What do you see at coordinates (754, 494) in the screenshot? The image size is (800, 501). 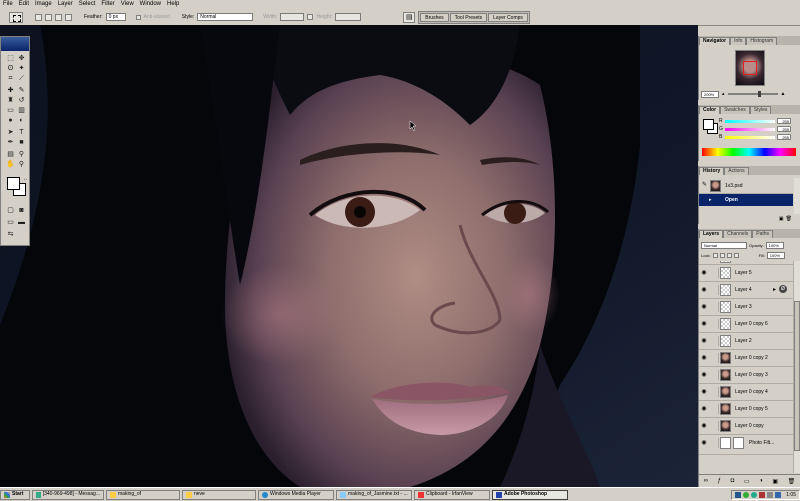 I see `tray-antivirus-icon` at bounding box center [754, 494].